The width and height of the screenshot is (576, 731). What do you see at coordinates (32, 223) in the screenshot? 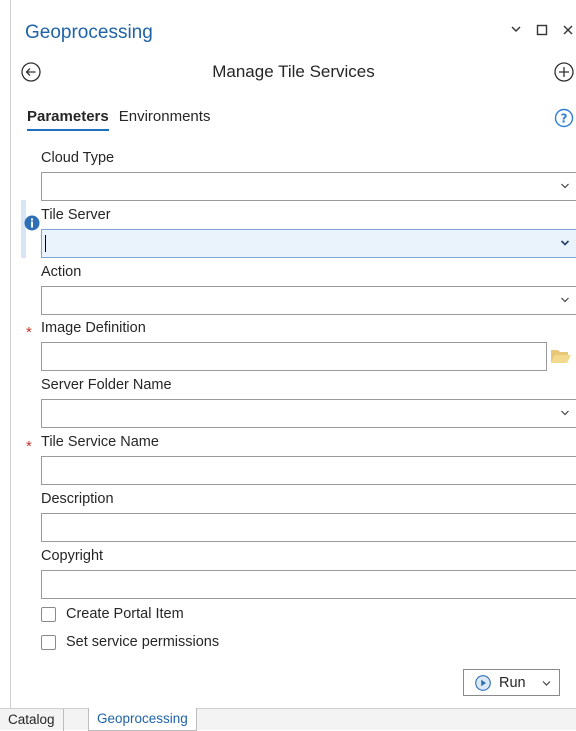
I see `info-icon` at bounding box center [32, 223].